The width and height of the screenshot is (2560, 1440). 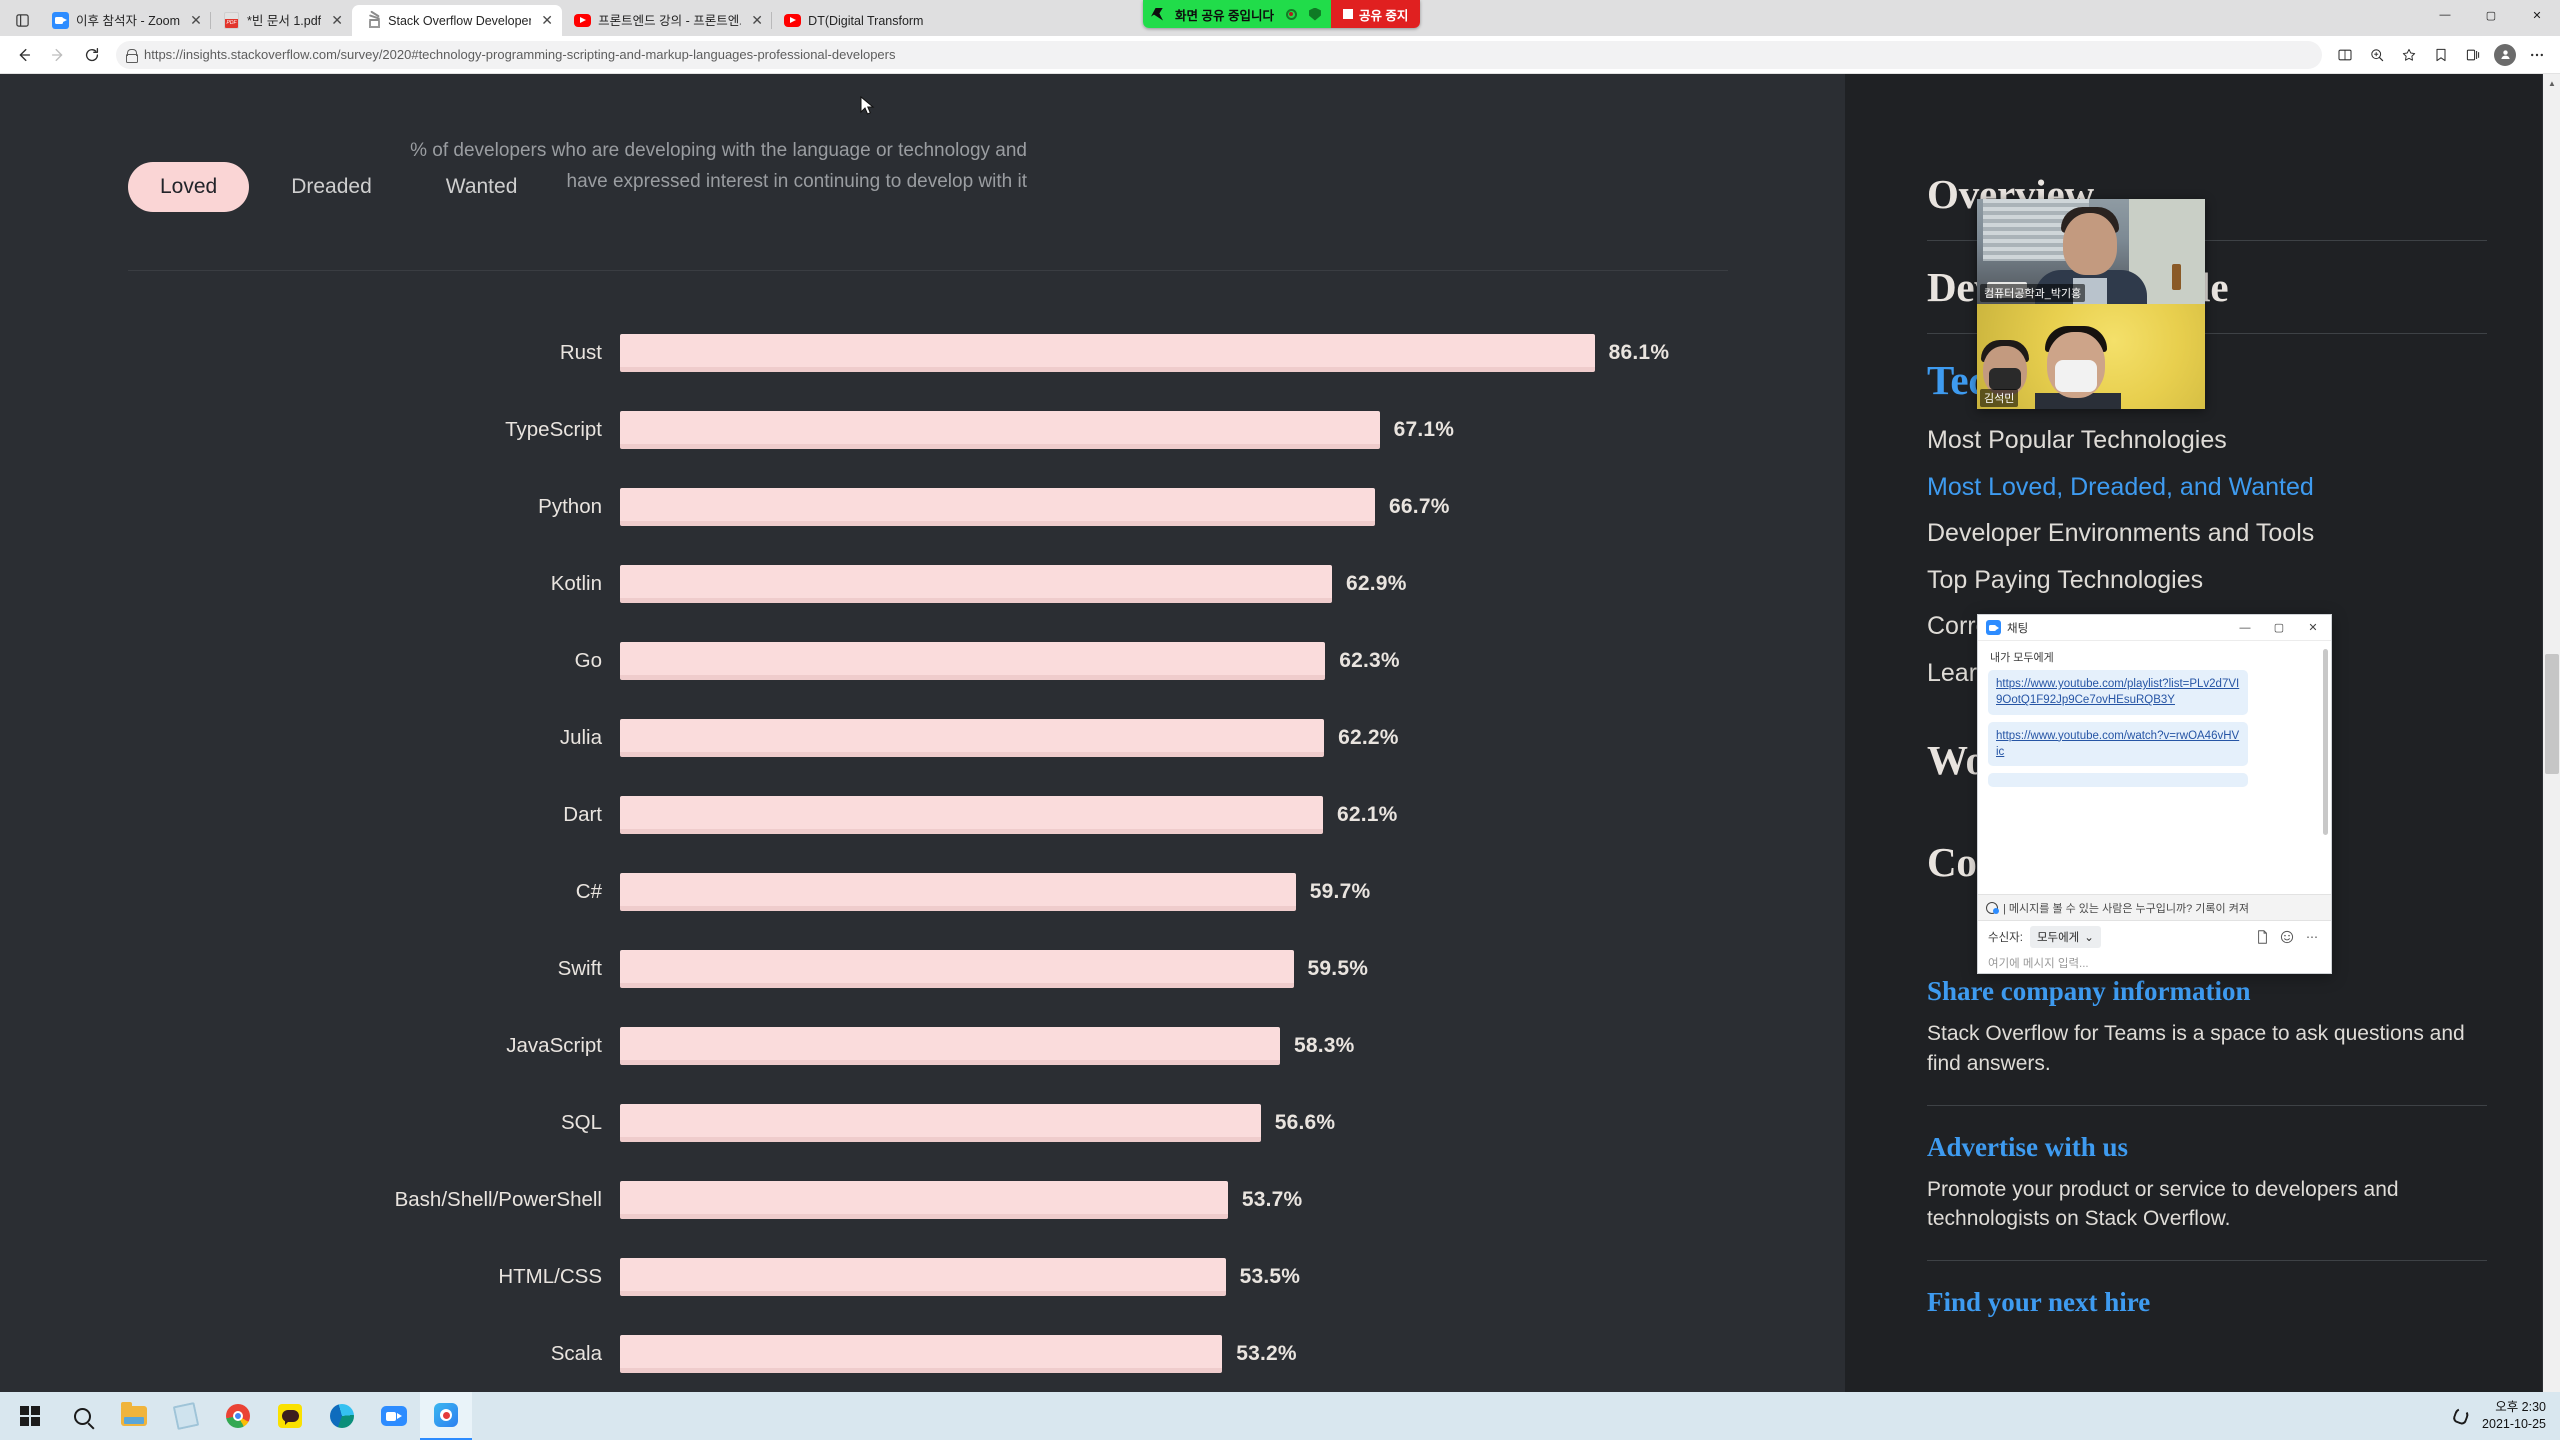 What do you see at coordinates (2207, 1302) in the screenshot?
I see `promo-title-find-your-next-hire: Find your next hire` at bounding box center [2207, 1302].